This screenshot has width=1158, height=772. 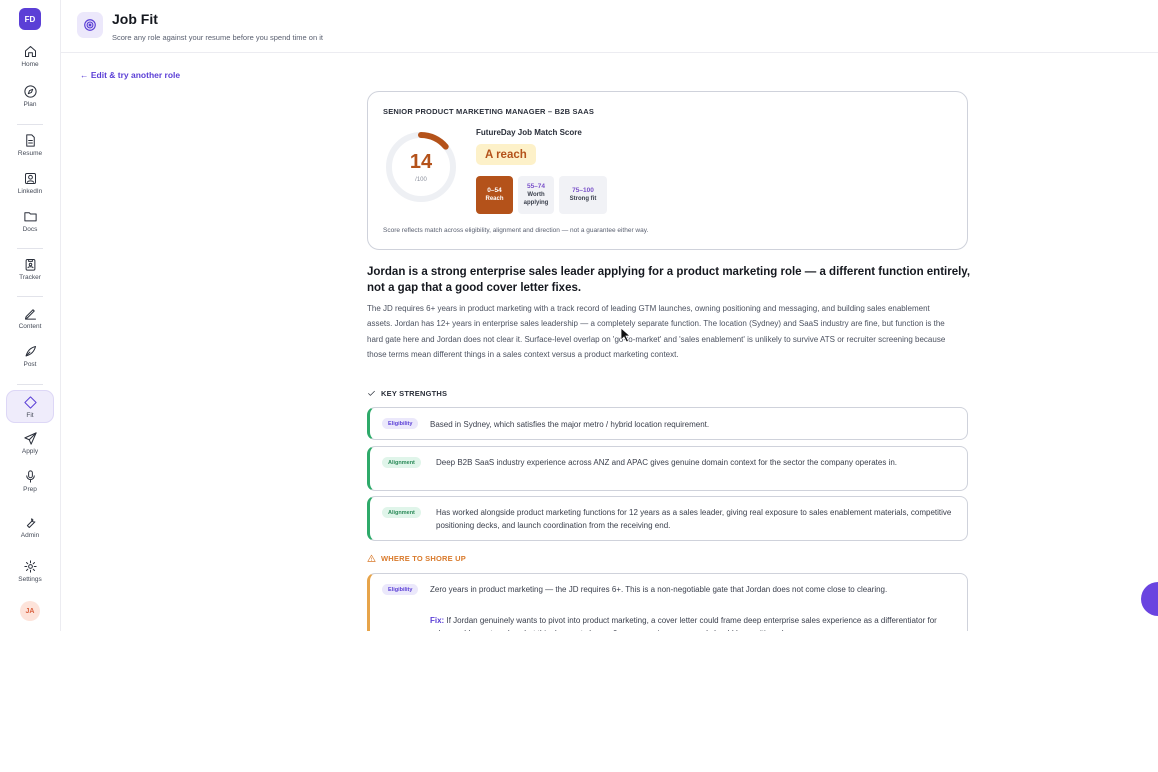 What do you see at coordinates (30, 523) in the screenshot?
I see `wrench-icon` at bounding box center [30, 523].